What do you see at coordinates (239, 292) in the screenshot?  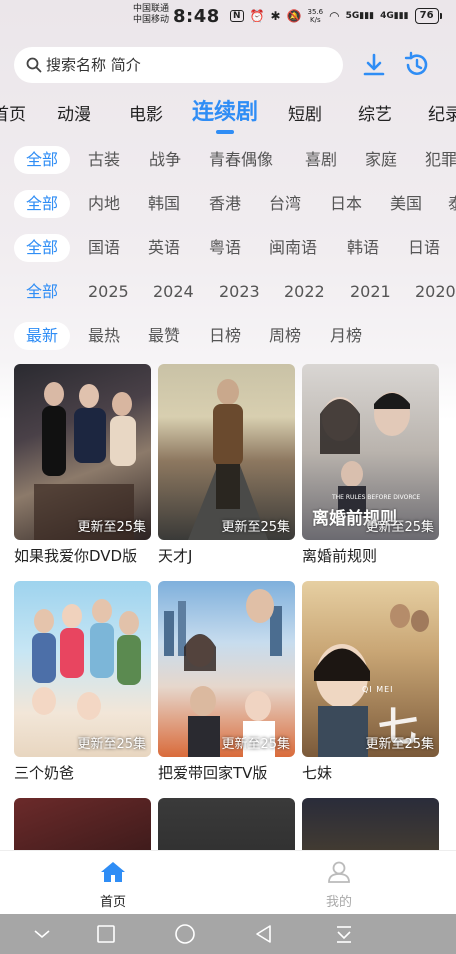 I see `filter-chip: 2023` at bounding box center [239, 292].